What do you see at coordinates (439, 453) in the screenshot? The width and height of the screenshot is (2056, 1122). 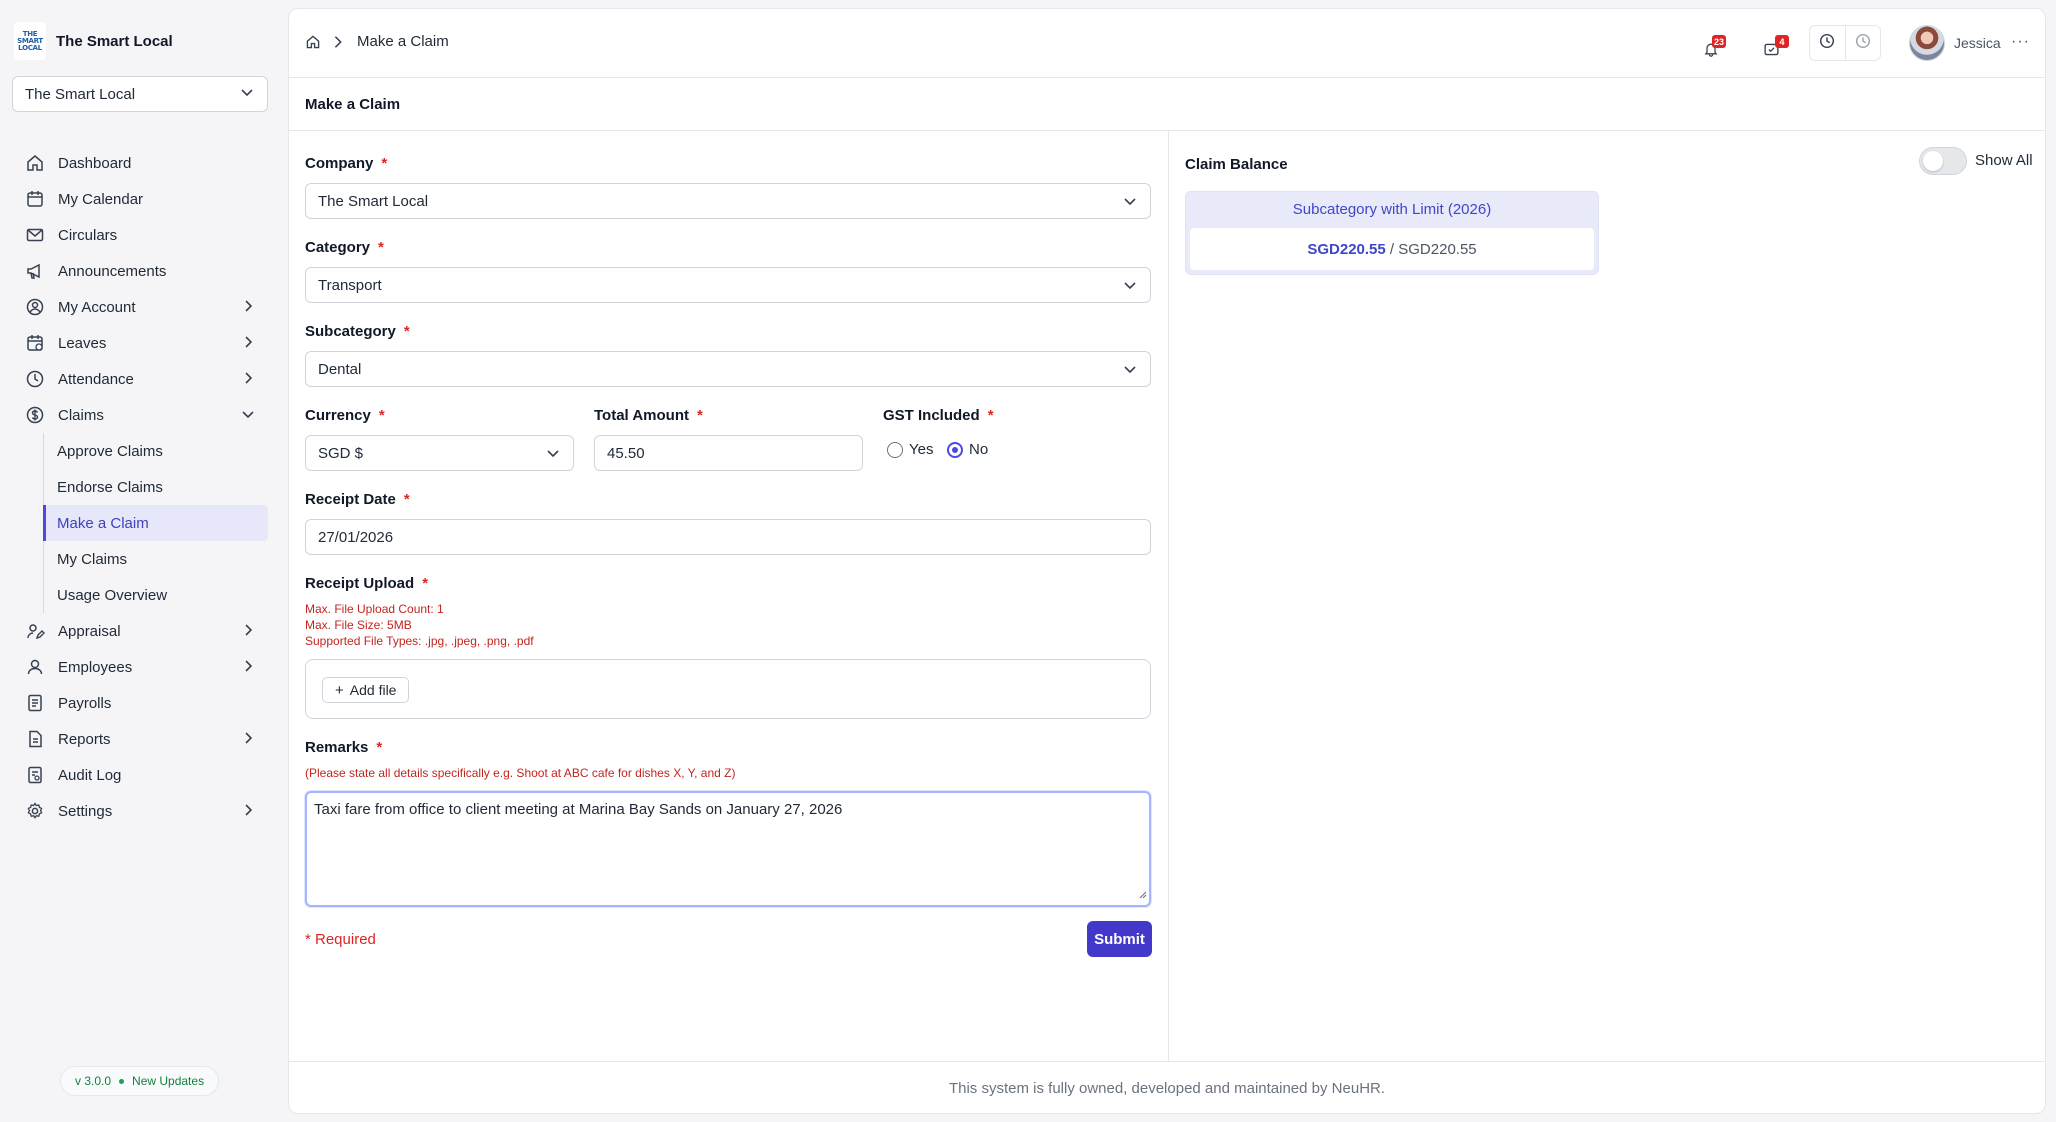 I see `currency-select: SGD $` at bounding box center [439, 453].